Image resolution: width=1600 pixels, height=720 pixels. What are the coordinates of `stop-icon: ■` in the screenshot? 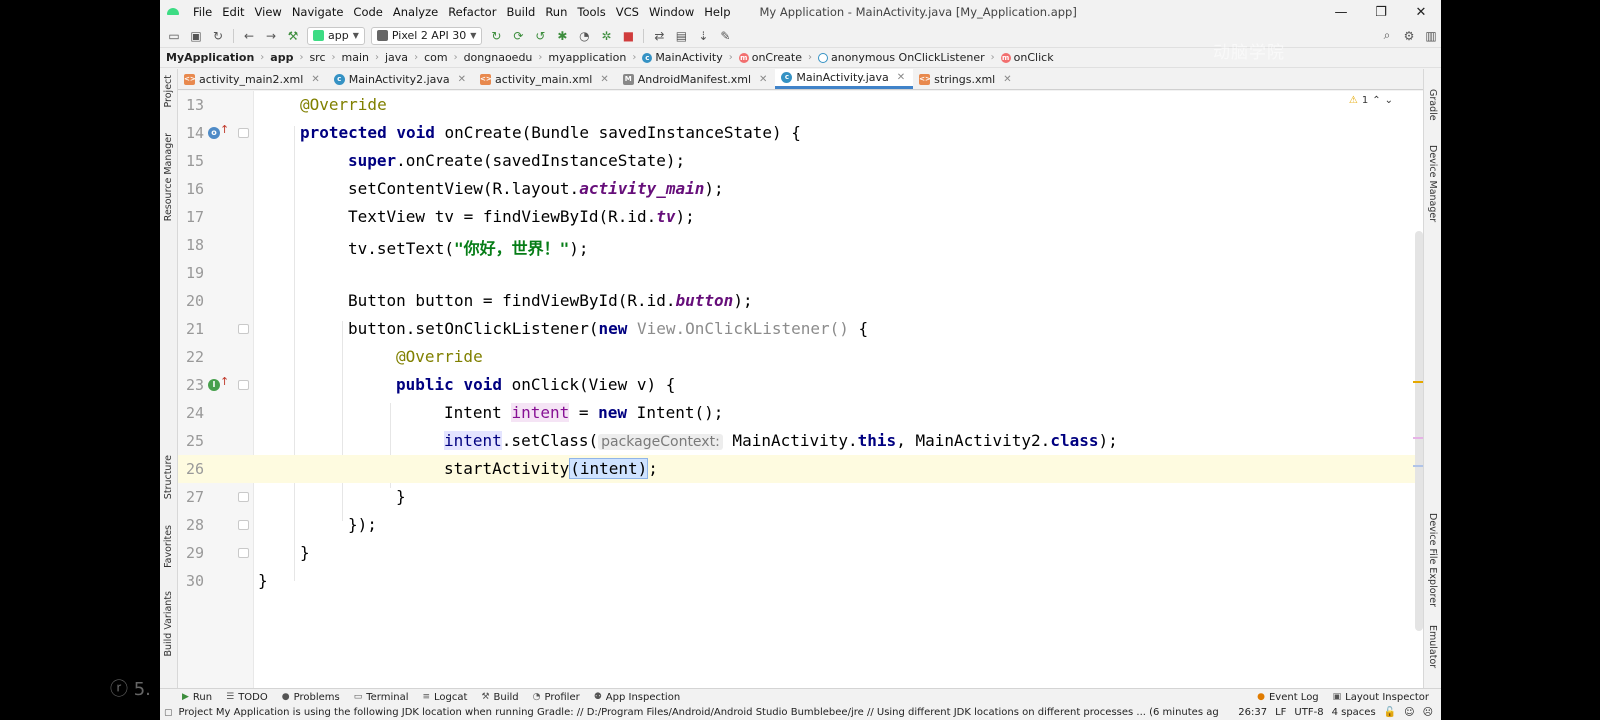 It's located at (628, 36).